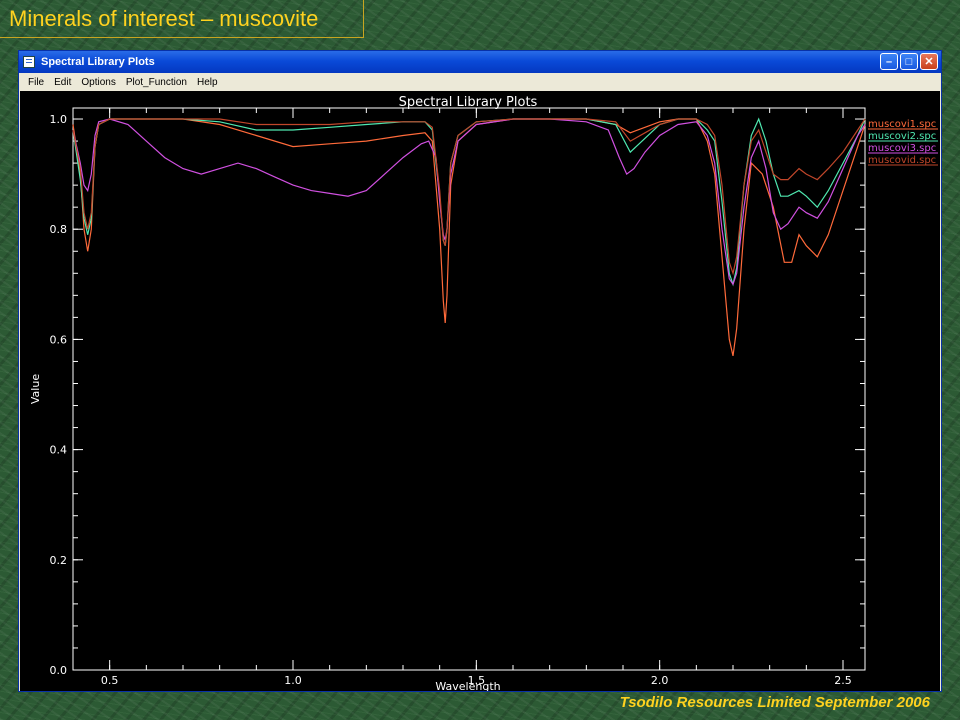 This screenshot has width=960, height=720. I want to click on x-tick-label: 0.5, so click(110, 680).